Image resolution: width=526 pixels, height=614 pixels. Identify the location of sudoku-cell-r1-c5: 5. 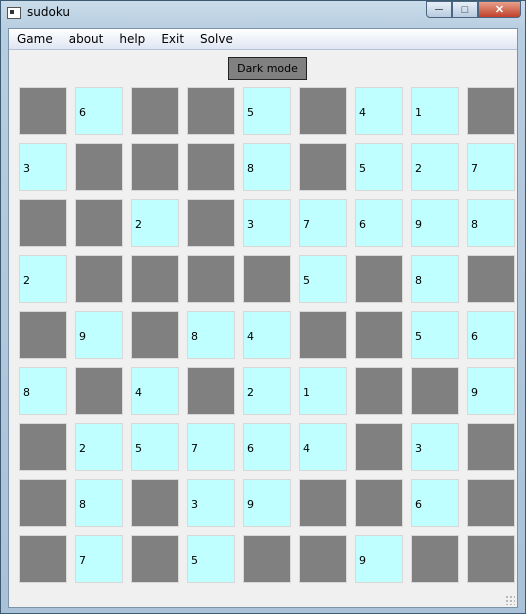
(267, 111).